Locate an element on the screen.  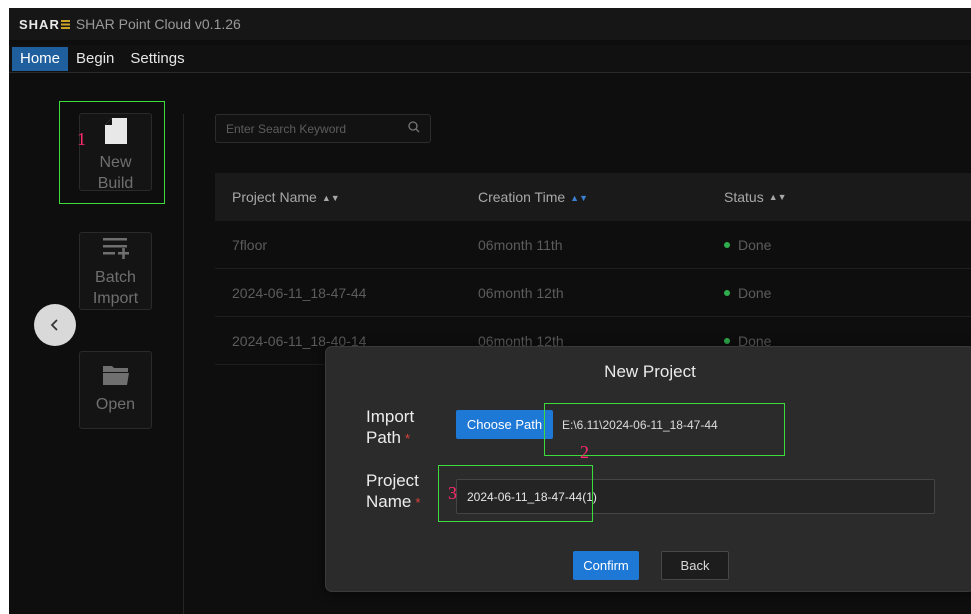
table-header: Project Name ▲▼ Creation Time ▲▼ Status ▲▼ is located at coordinates (593, 197).